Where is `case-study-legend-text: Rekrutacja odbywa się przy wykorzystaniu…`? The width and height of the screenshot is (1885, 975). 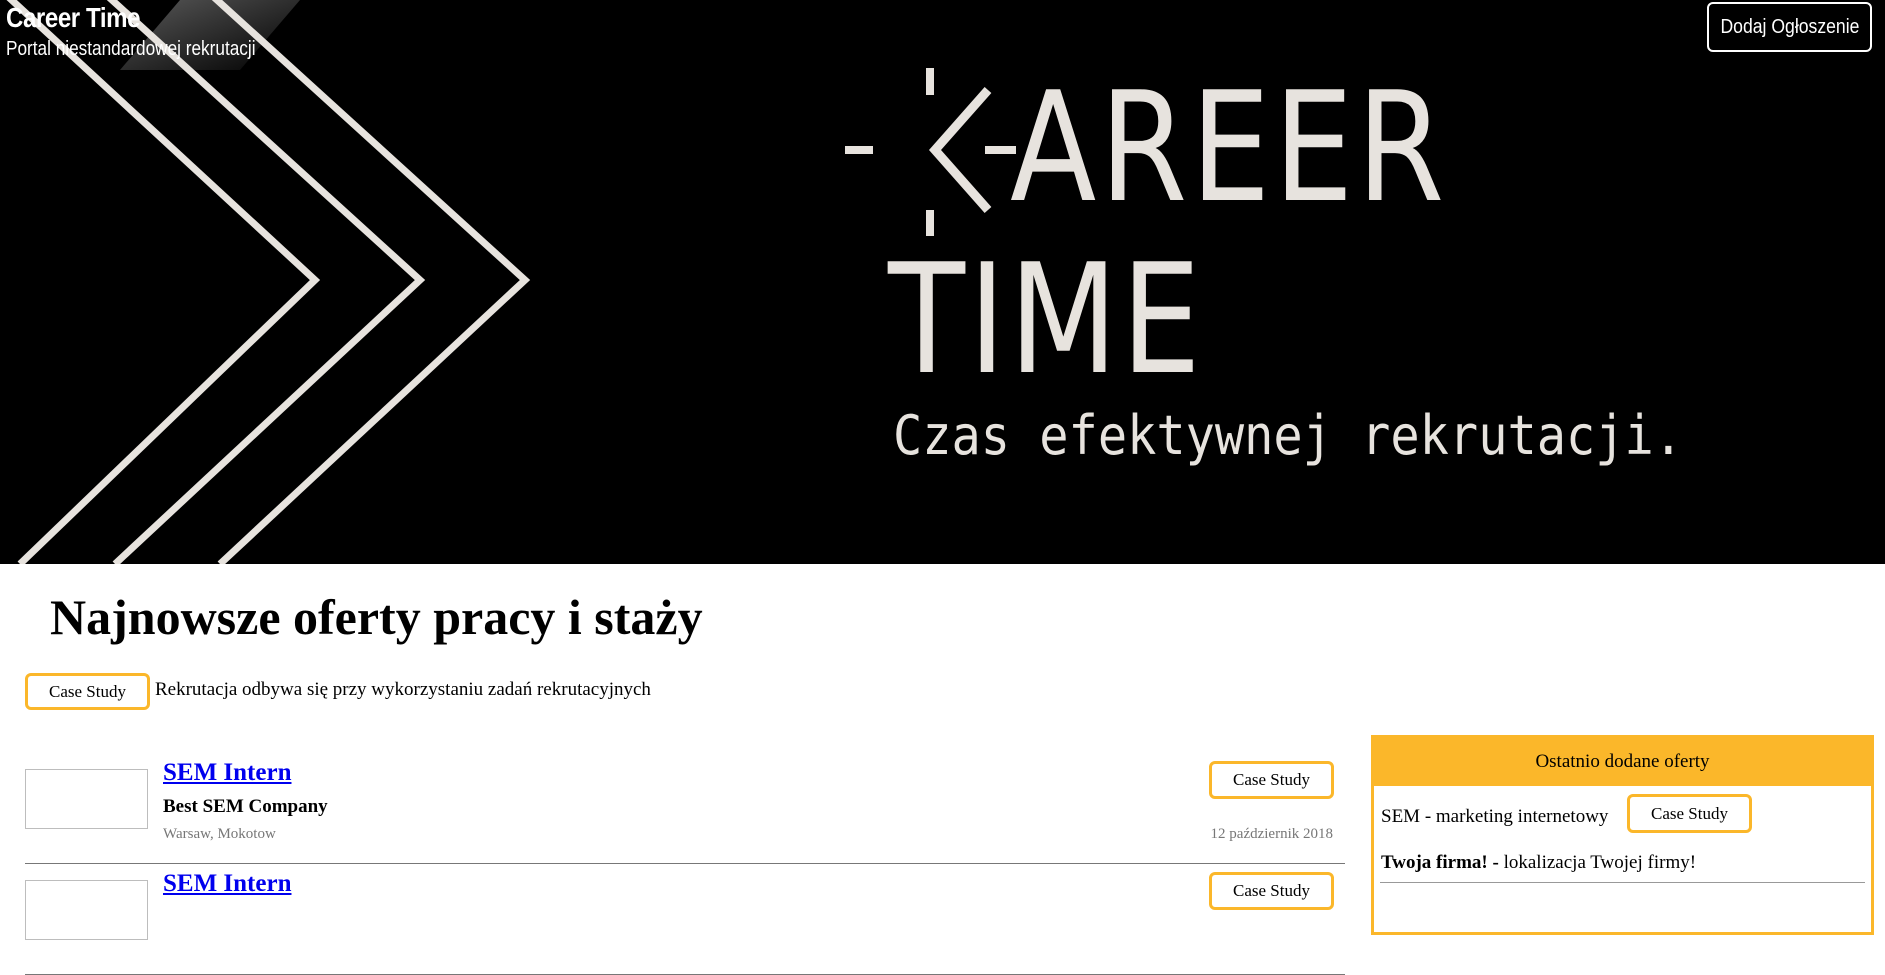
case-study-legend-text: Rekrutacja odbywa się przy wykorzystaniu… is located at coordinates (403, 689).